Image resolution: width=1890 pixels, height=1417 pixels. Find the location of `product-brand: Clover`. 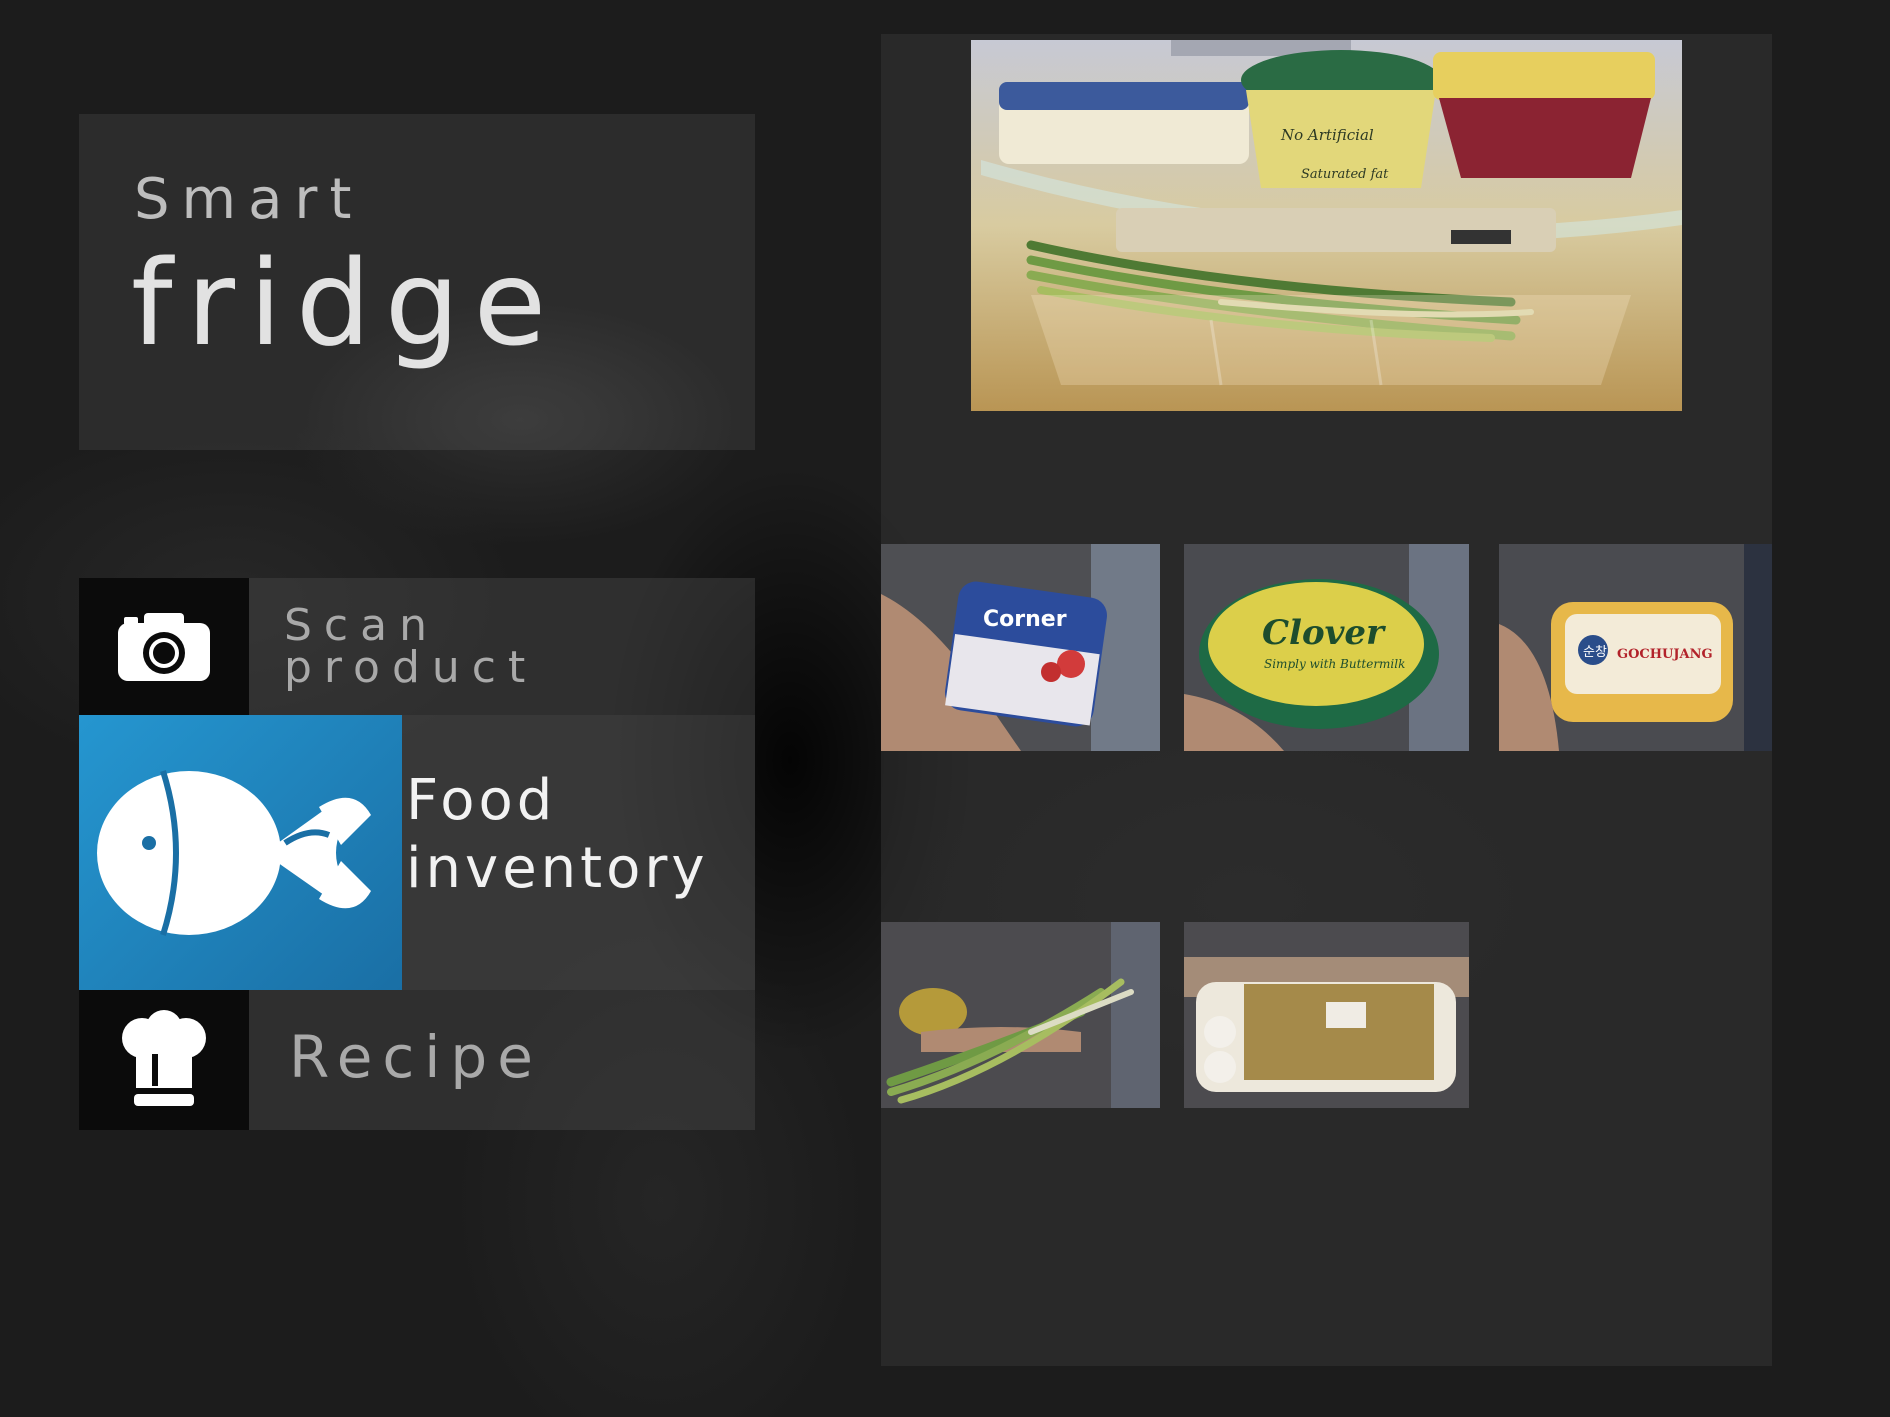

product-brand: Clover is located at coordinates (1324, 633).